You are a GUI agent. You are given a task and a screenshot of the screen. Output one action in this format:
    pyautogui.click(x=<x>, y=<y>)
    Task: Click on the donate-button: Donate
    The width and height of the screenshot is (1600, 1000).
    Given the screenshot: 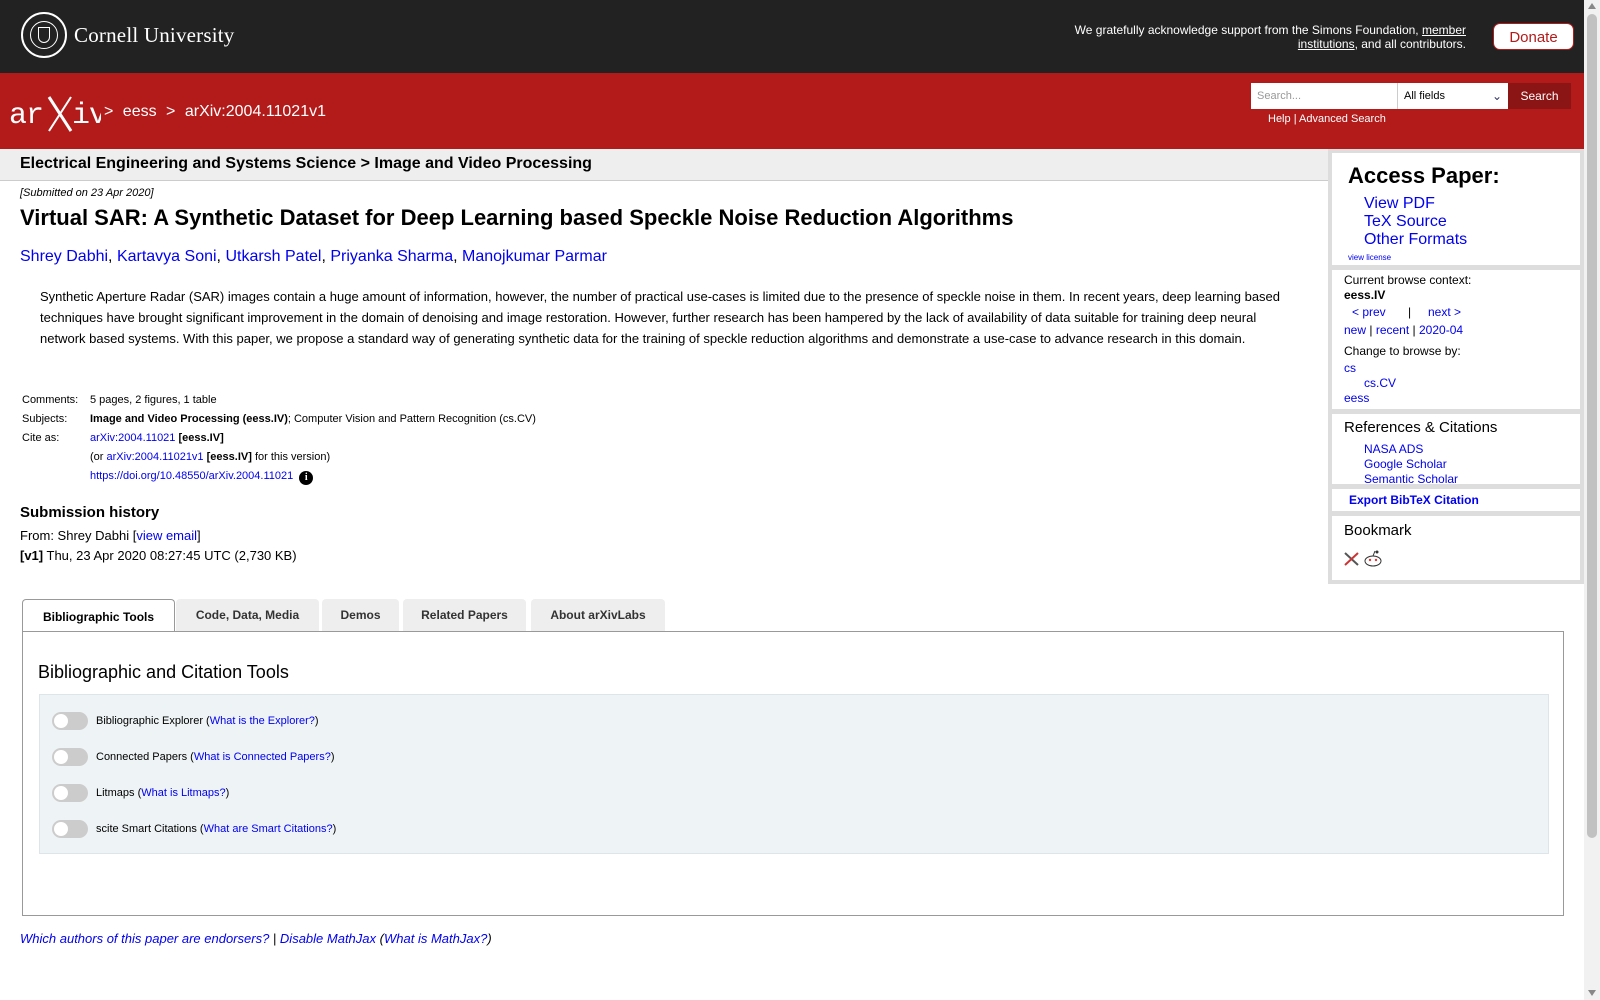 What is the action you would take?
    pyautogui.click(x=1533, y=36)
    